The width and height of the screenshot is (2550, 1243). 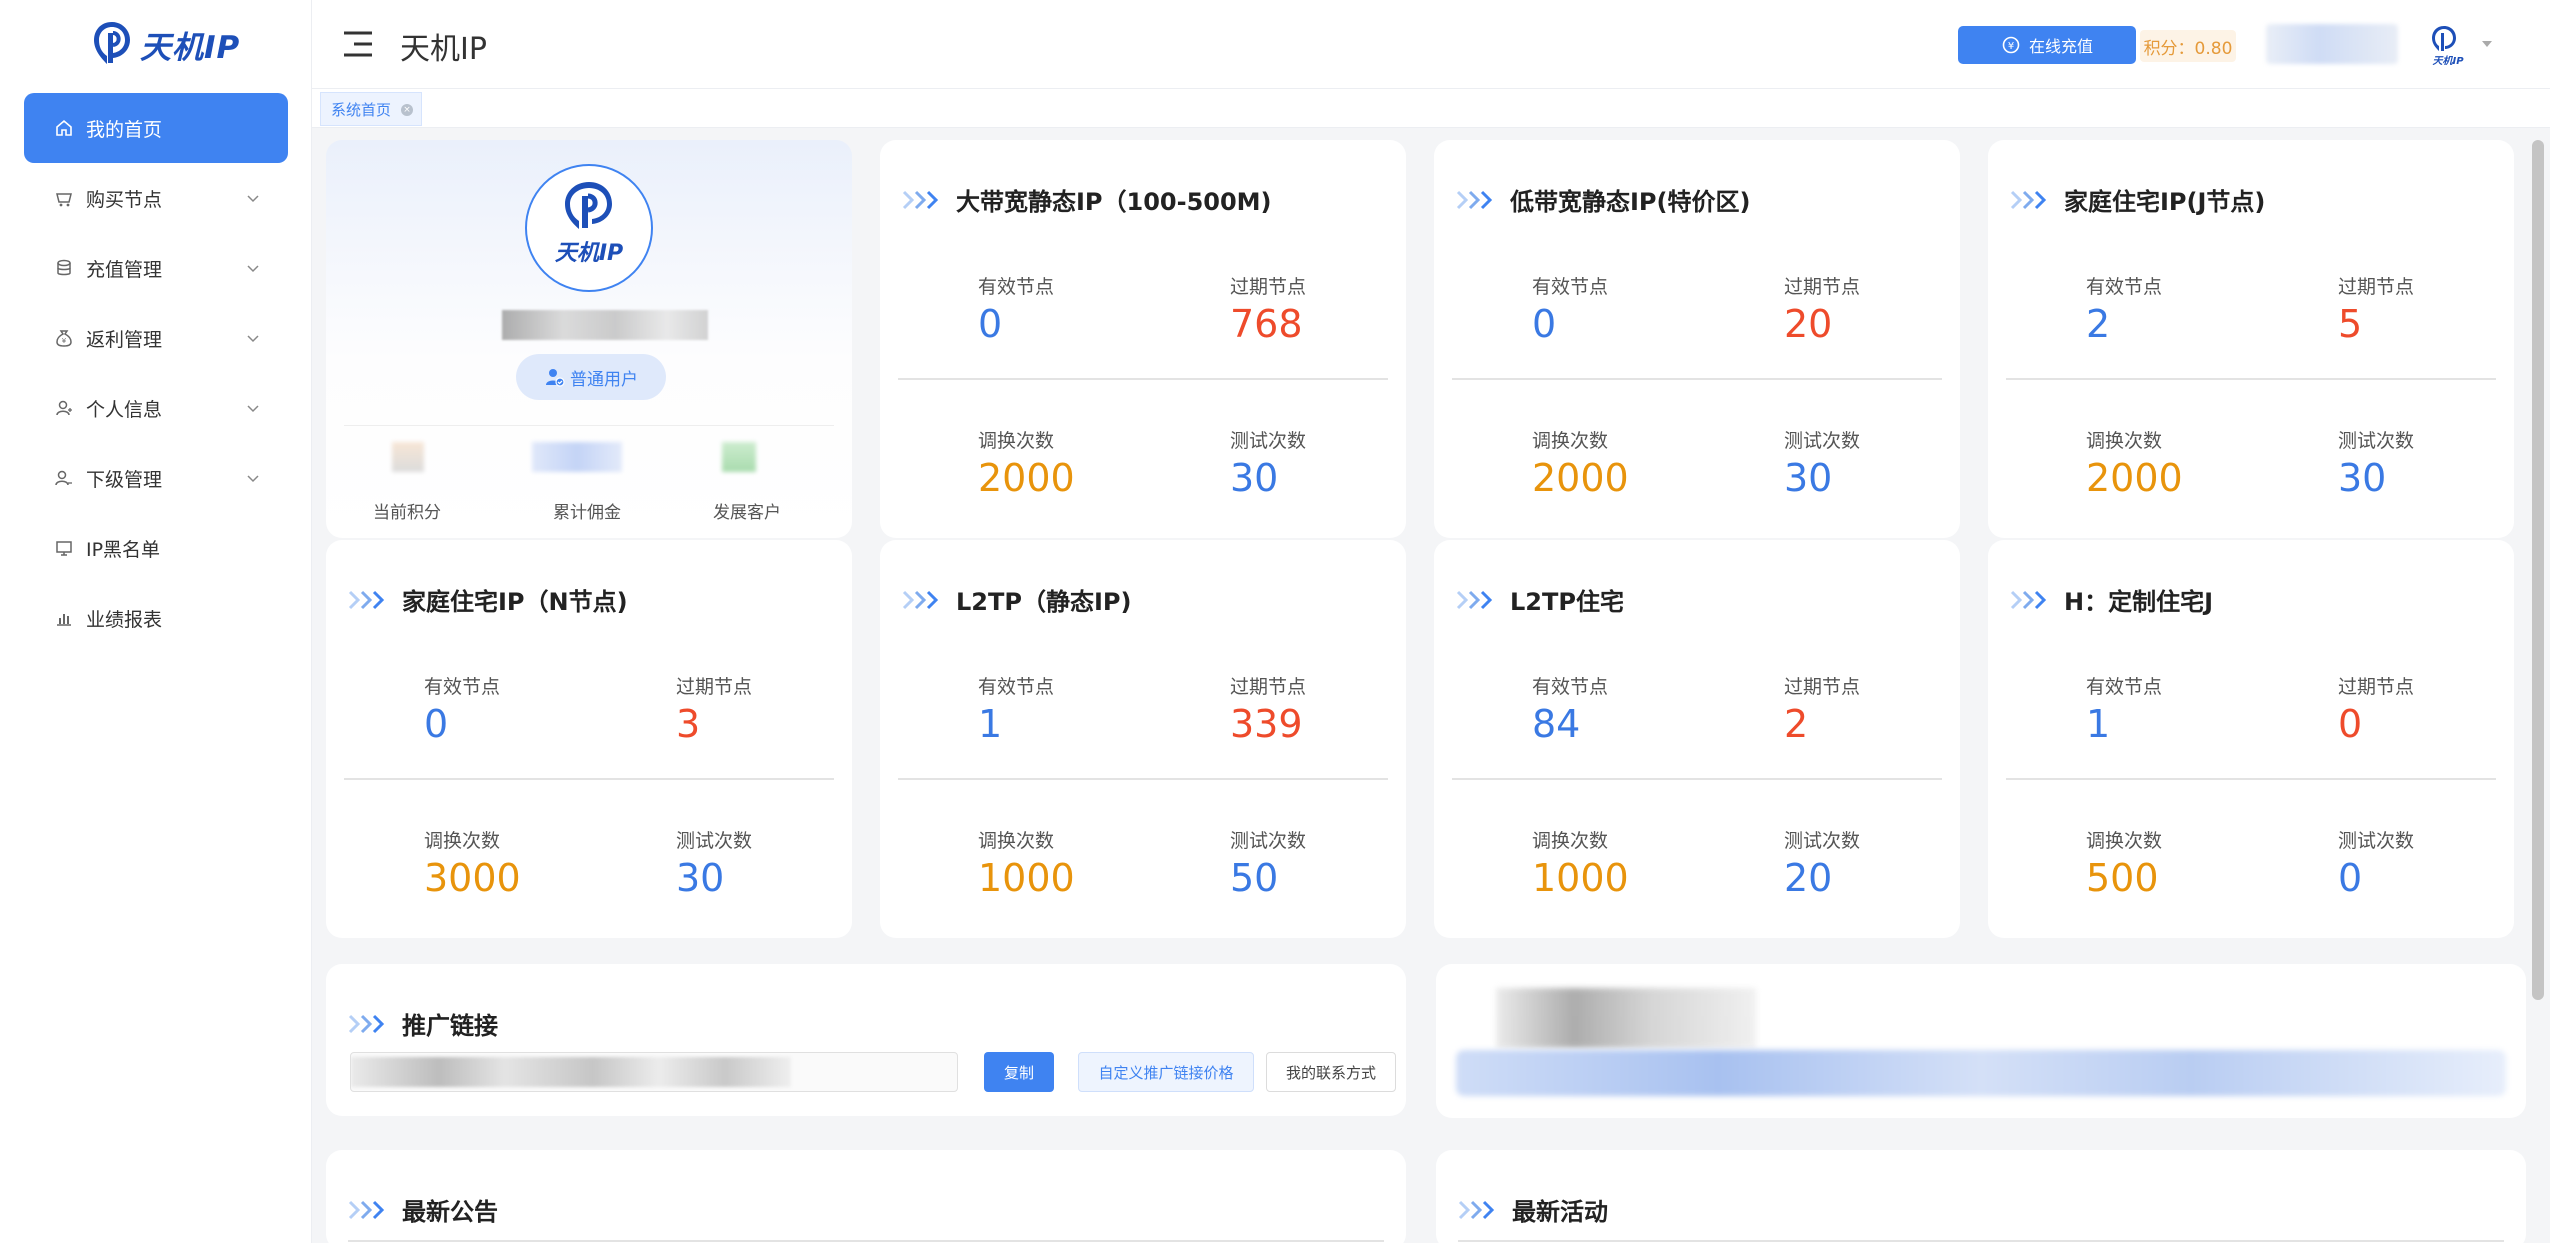 I want to click on valid-nodes-value: 0, so click(x=1544, y=324).